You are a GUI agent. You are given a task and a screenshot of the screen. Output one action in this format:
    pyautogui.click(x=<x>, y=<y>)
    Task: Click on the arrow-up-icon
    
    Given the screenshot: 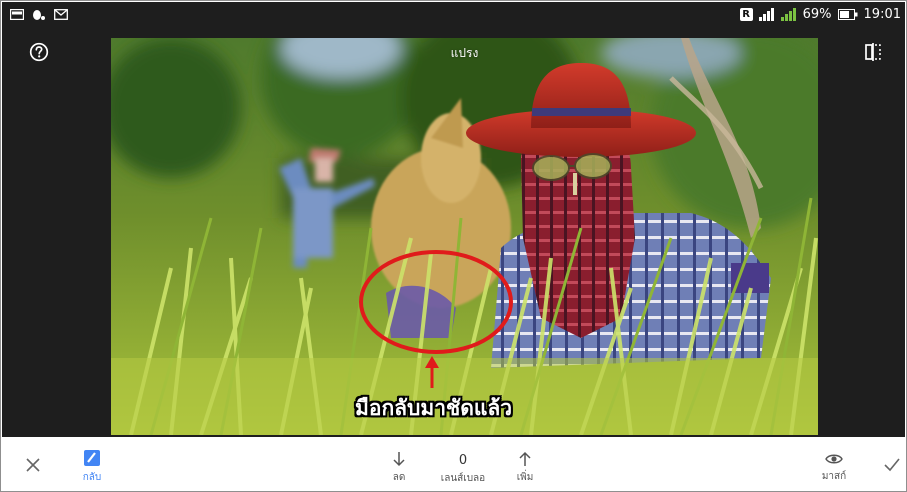 What is the action you would take?
    pyautogui.click(x=525, y=458)
    